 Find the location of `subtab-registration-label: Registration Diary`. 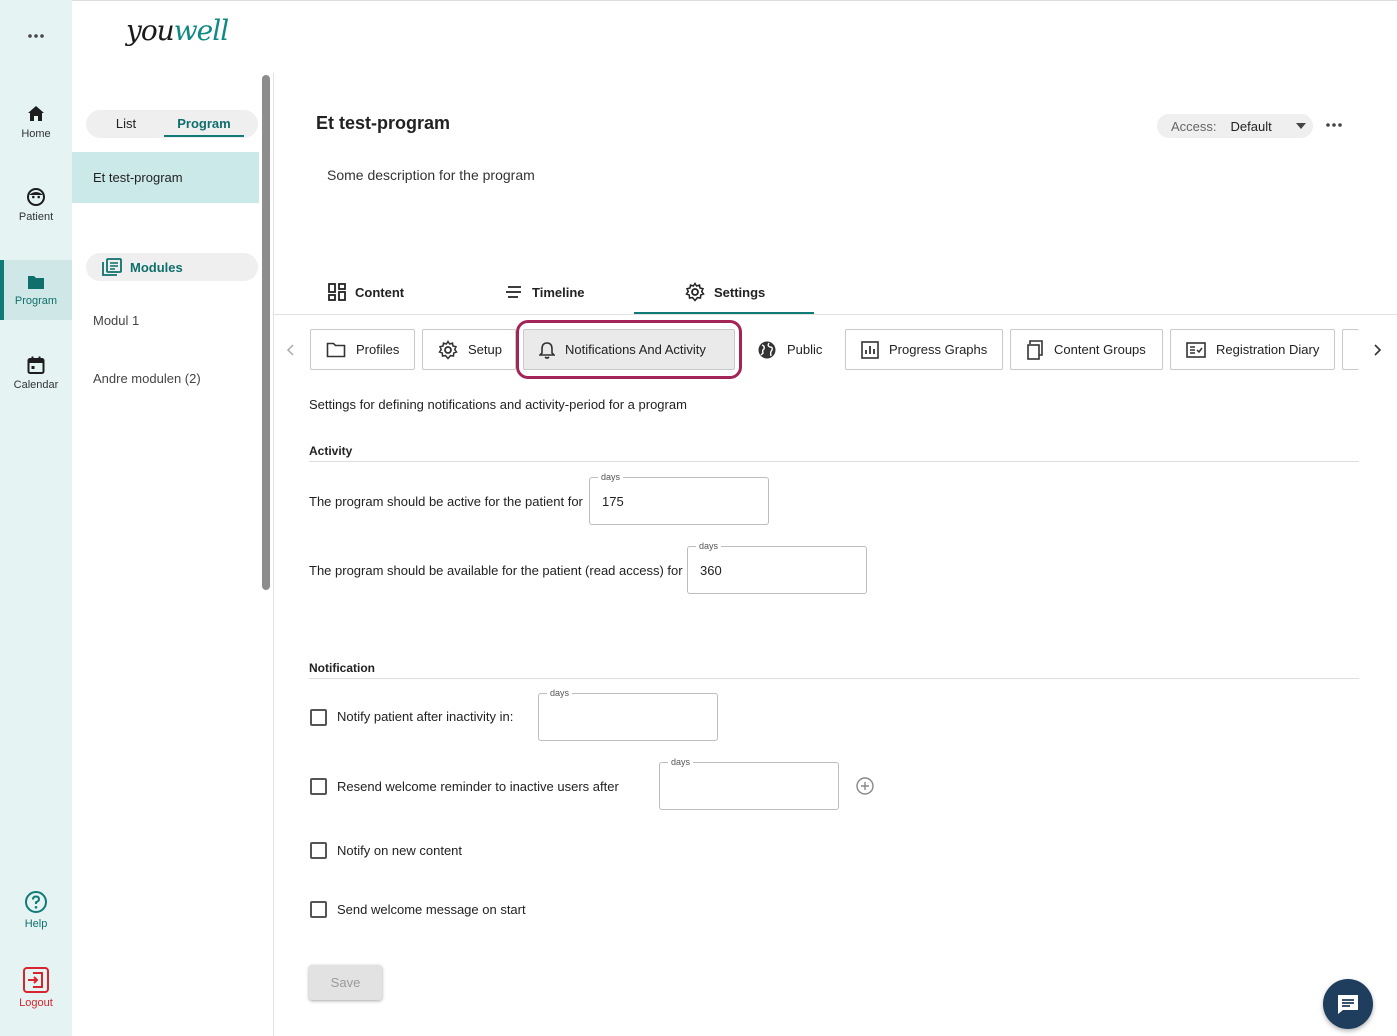

subtab-registration-label: Registration Diary is located at coordinates (1268, 349).